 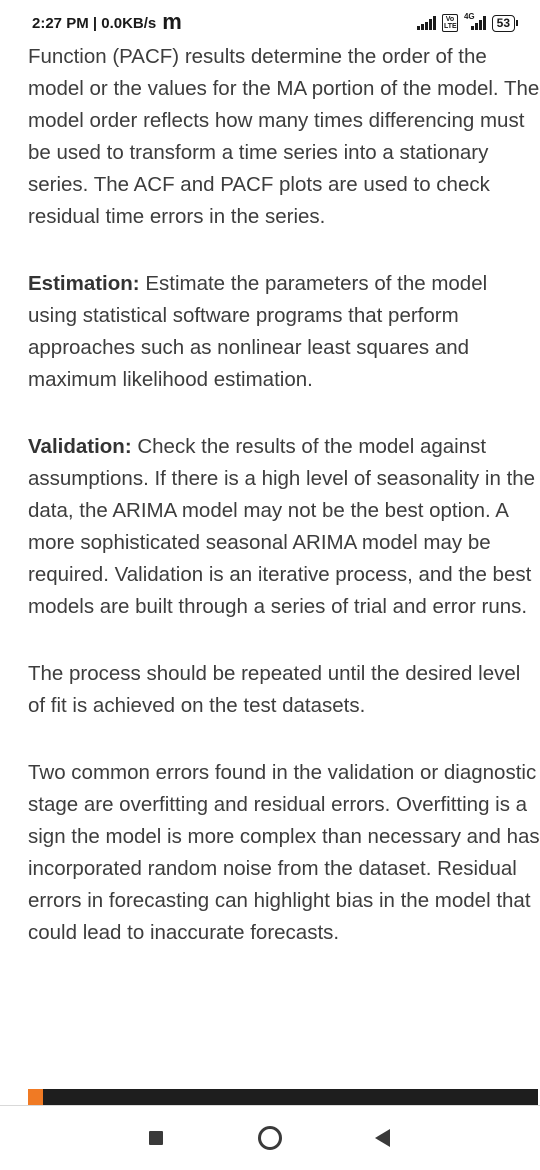 I want to click on signal-bars-icon, so click(x=426, y=23).